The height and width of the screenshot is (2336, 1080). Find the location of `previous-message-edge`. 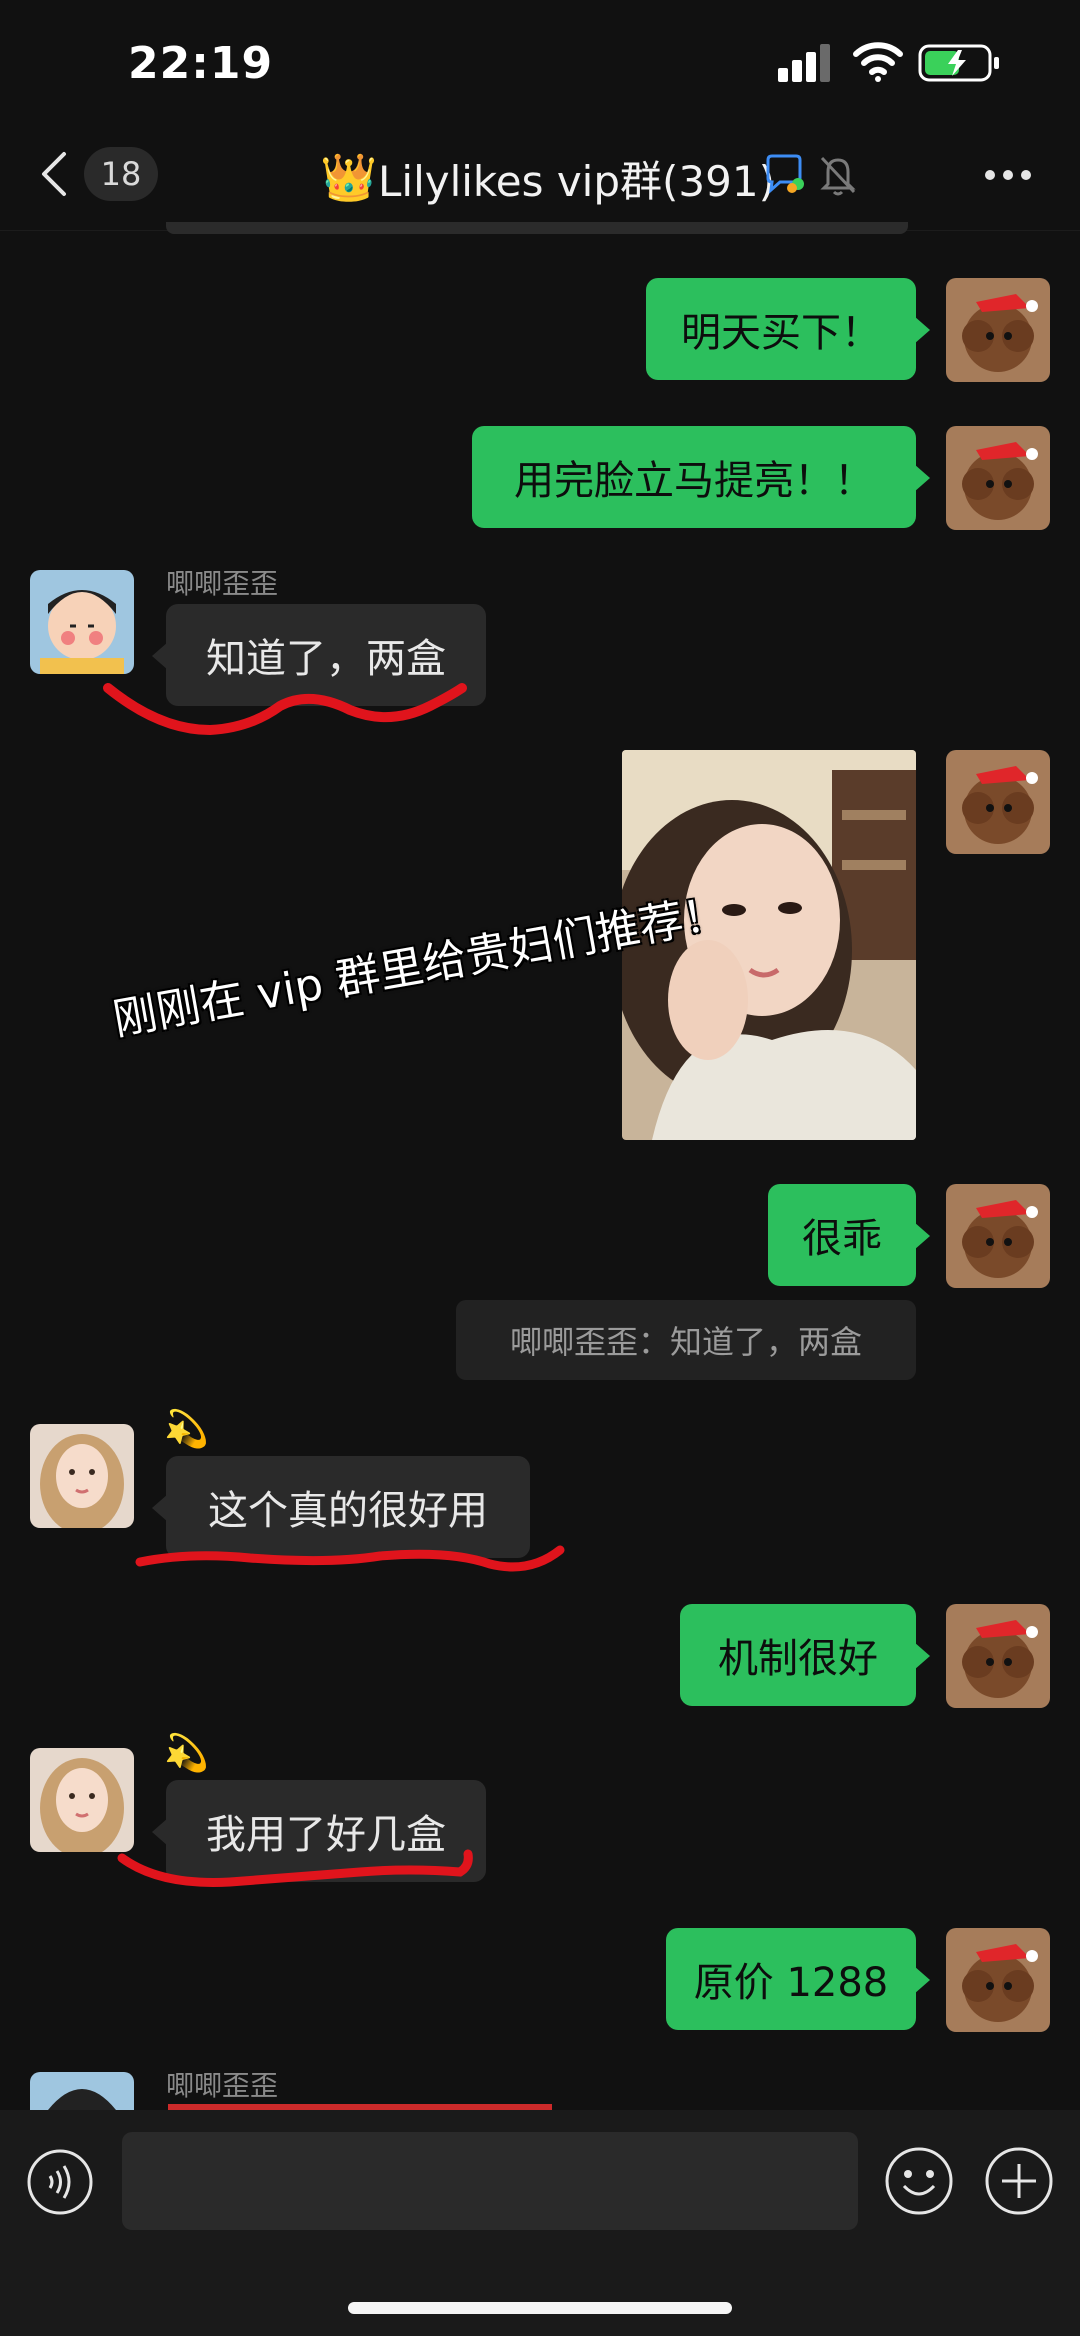

previous-message-edge is located at coordinates (537, 228).